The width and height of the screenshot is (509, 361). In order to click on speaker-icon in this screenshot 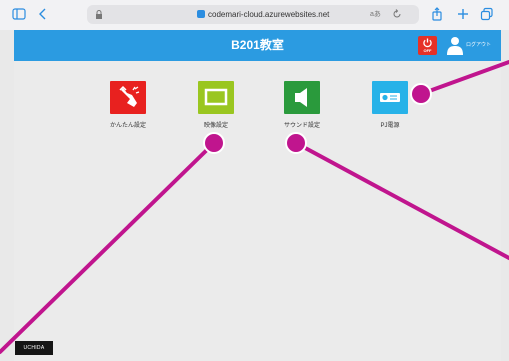, I will do `click(301, 97)`.